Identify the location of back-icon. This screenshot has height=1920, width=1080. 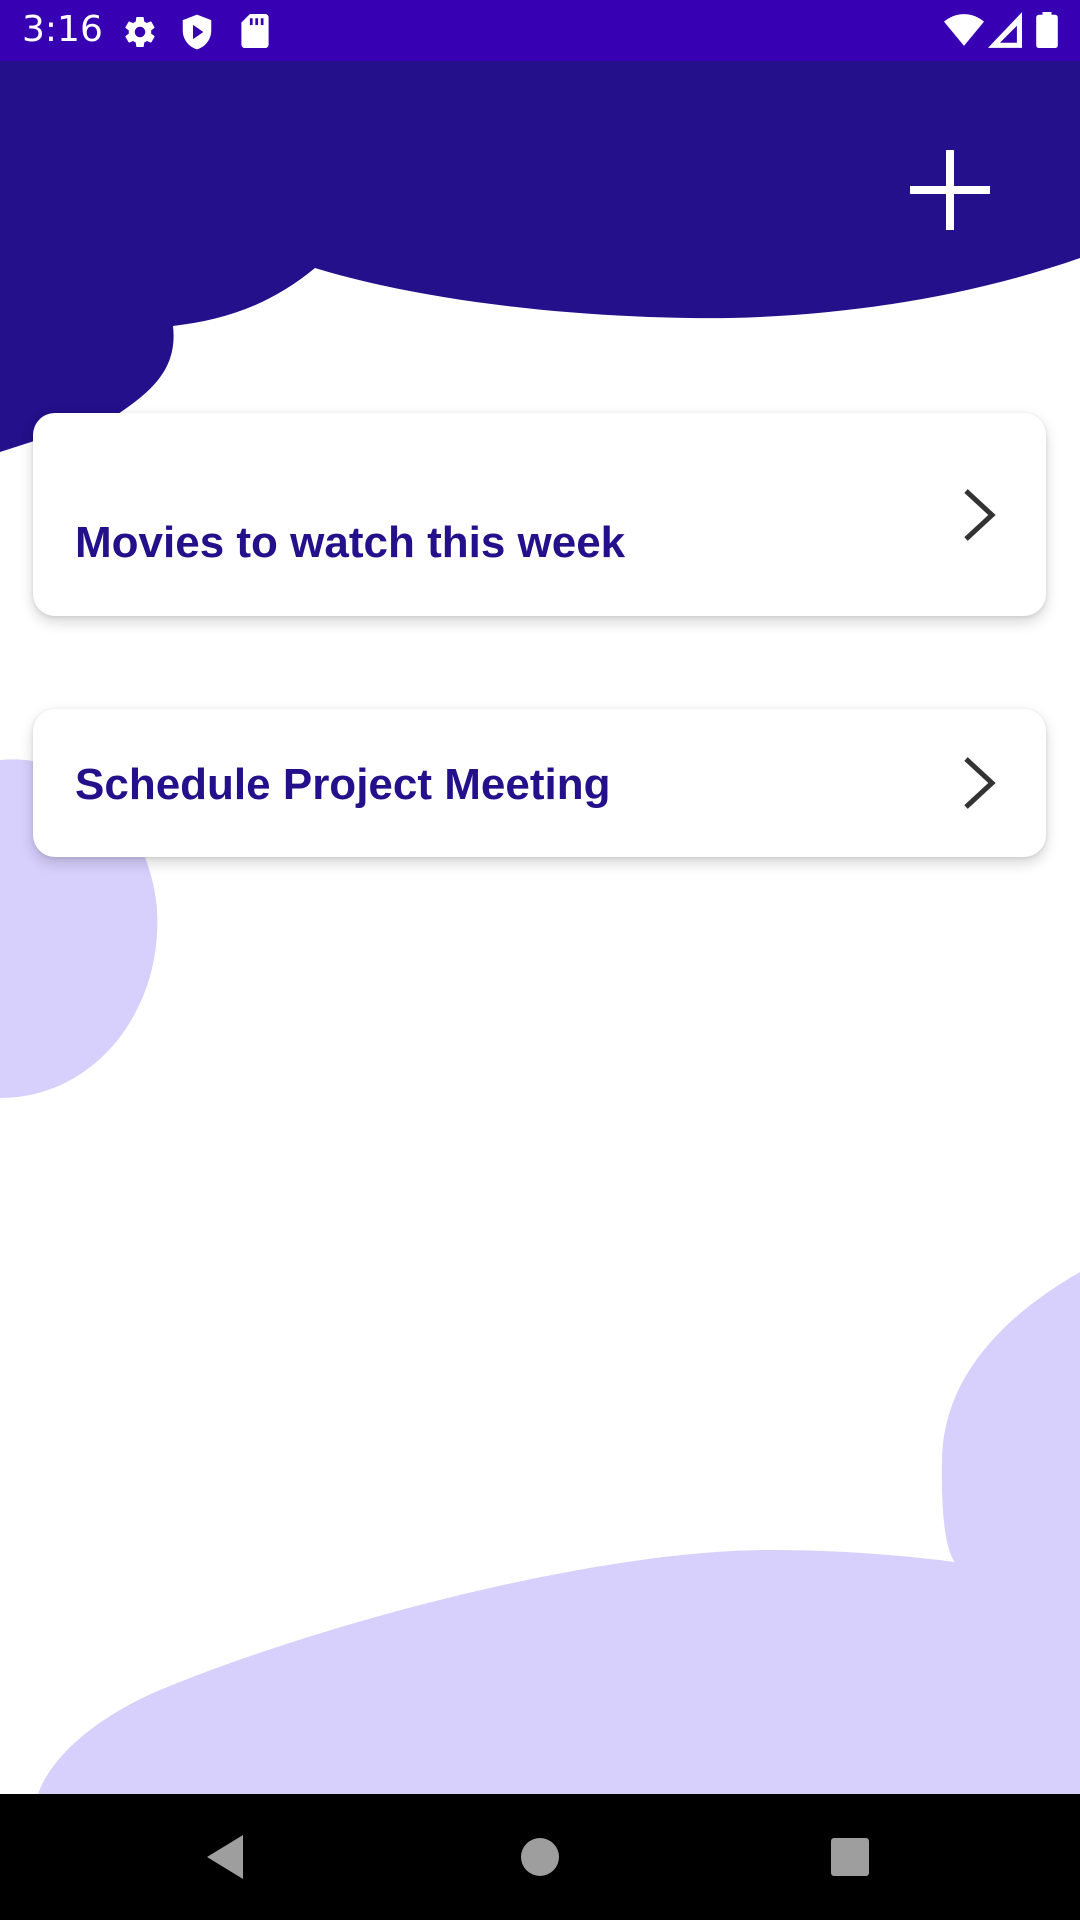
(225, 1857).